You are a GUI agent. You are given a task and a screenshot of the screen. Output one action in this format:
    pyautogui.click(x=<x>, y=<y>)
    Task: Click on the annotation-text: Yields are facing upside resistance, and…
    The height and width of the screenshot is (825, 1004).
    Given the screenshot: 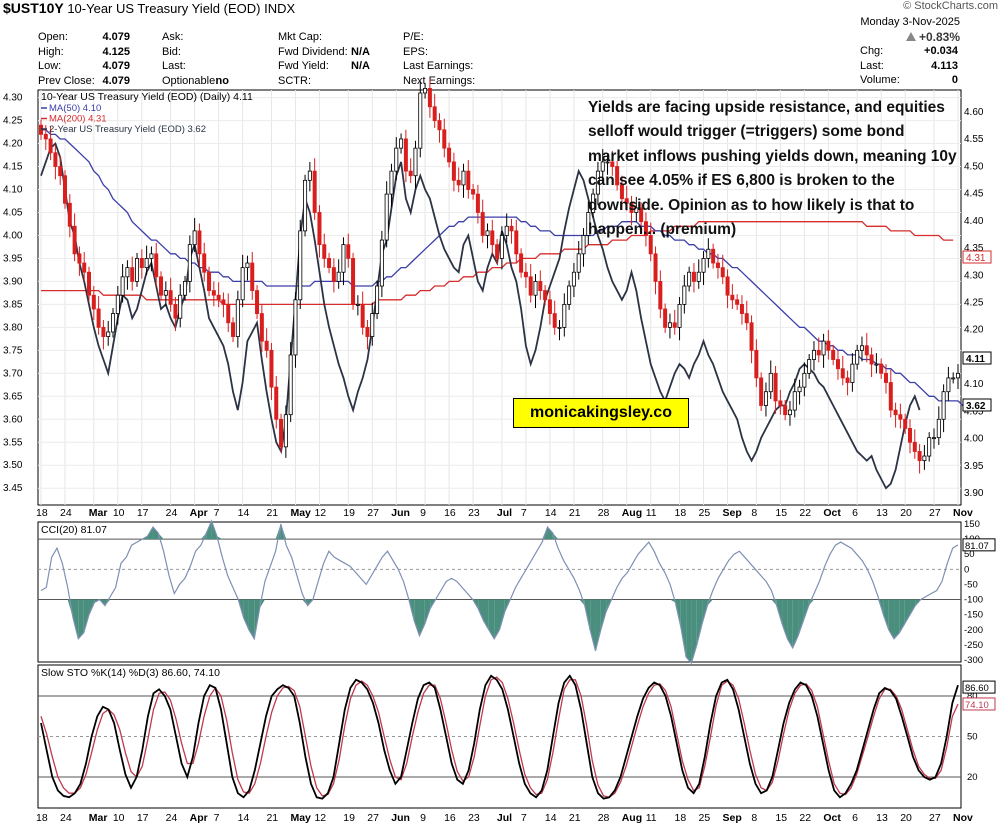 What is the action you would take?
    pyautogui.click(x=772, y=169)
    